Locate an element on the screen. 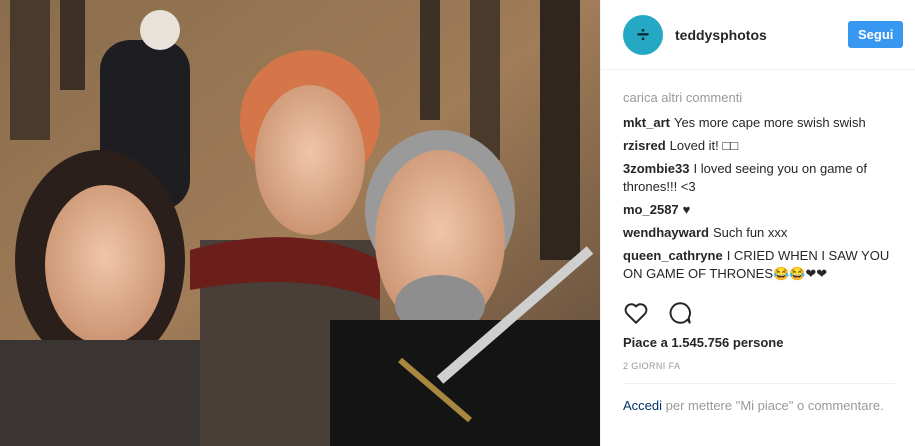  heart-icon is located at coordinates (636, 313).